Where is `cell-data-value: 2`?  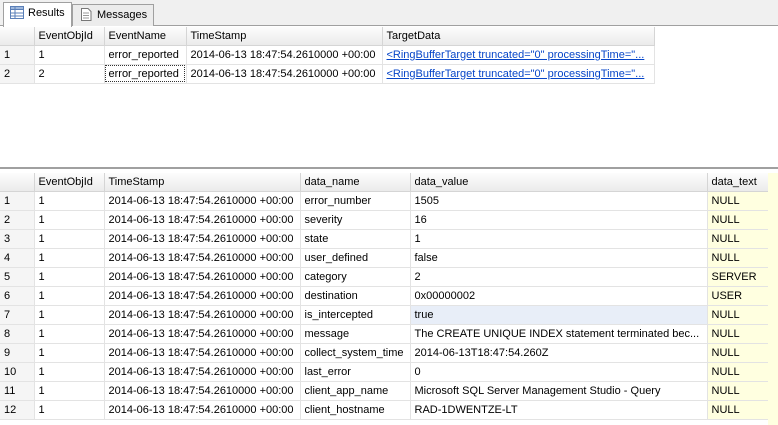
cell-data-value: 2 is located at coordinates (559, 277).